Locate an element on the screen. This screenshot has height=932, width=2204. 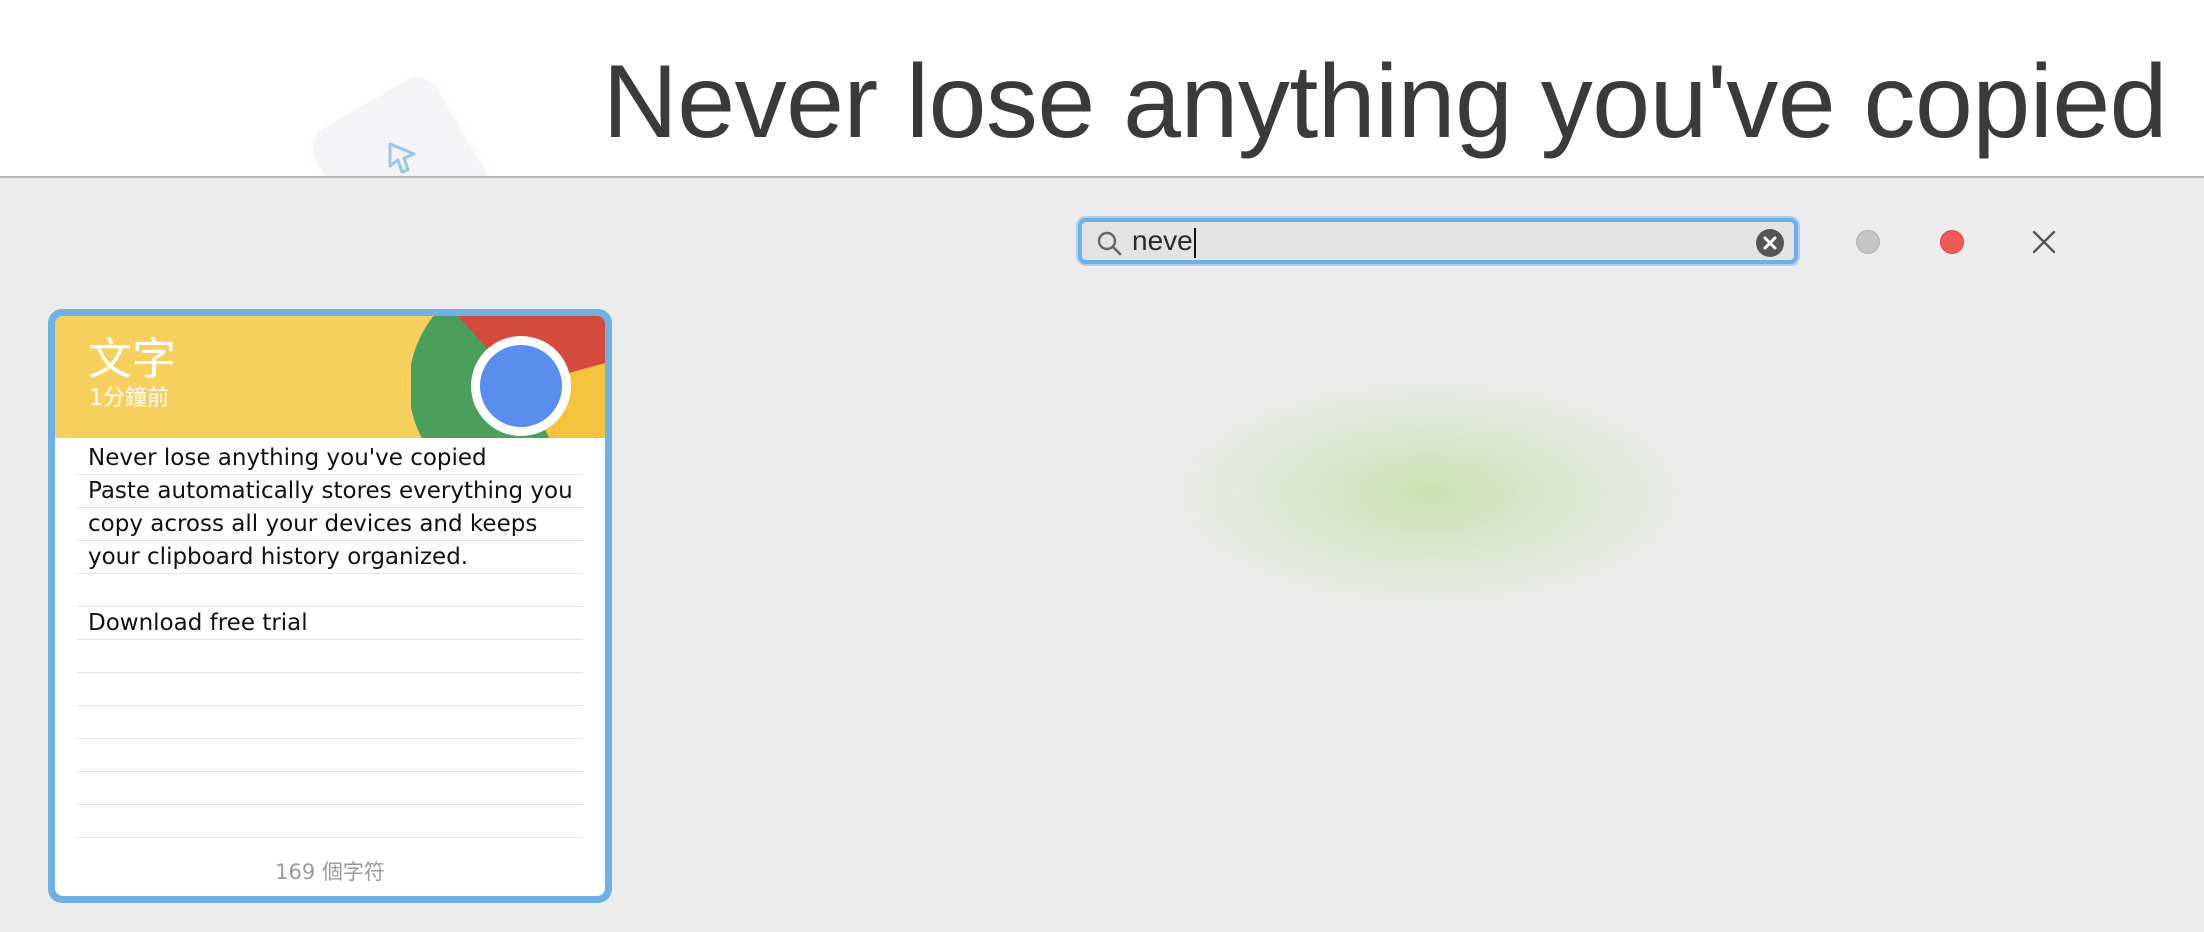
background-glow is located at coordinates (1430, 493).